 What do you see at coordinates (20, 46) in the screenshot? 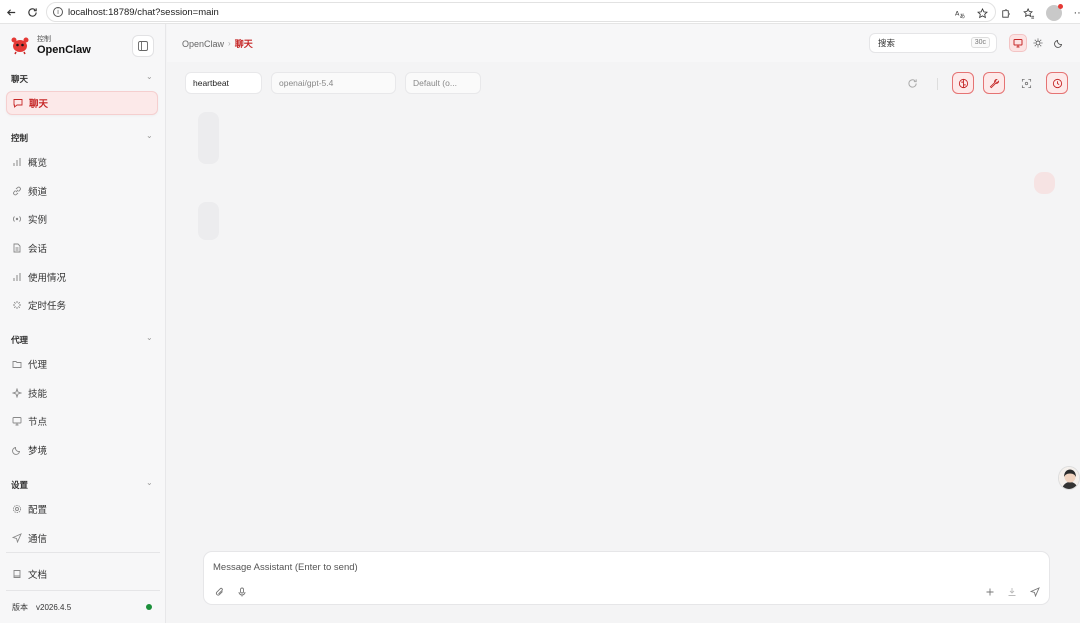
I see `openclaw-logo-icon` at bounding box center [20, 46].